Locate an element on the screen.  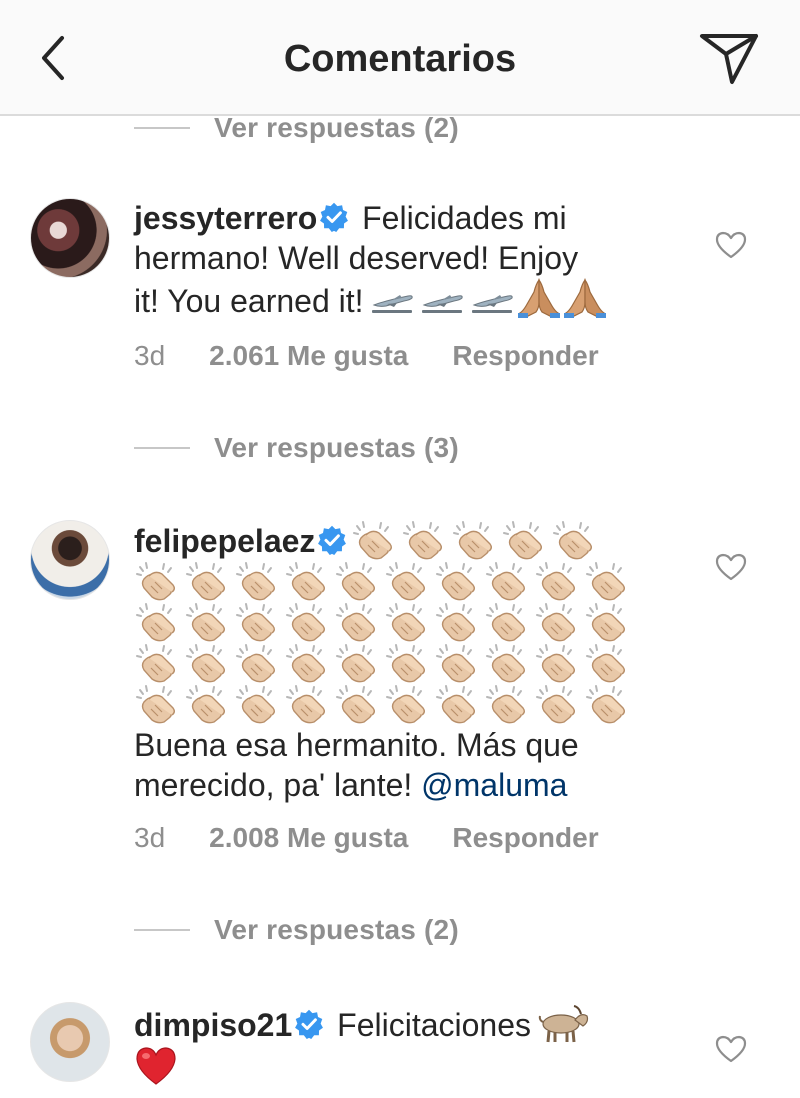
comment-likes: 2.061 Me gusta is located at coordinates (308, 356).